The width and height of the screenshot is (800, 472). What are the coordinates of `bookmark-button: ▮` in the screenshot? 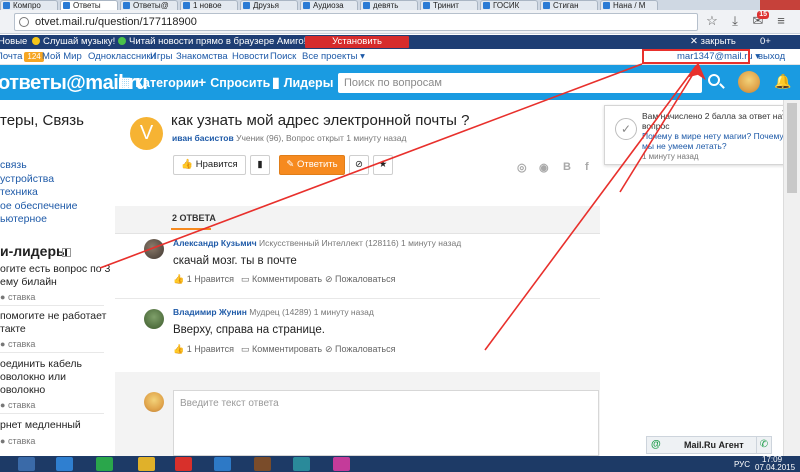 It's located at (260, 165).